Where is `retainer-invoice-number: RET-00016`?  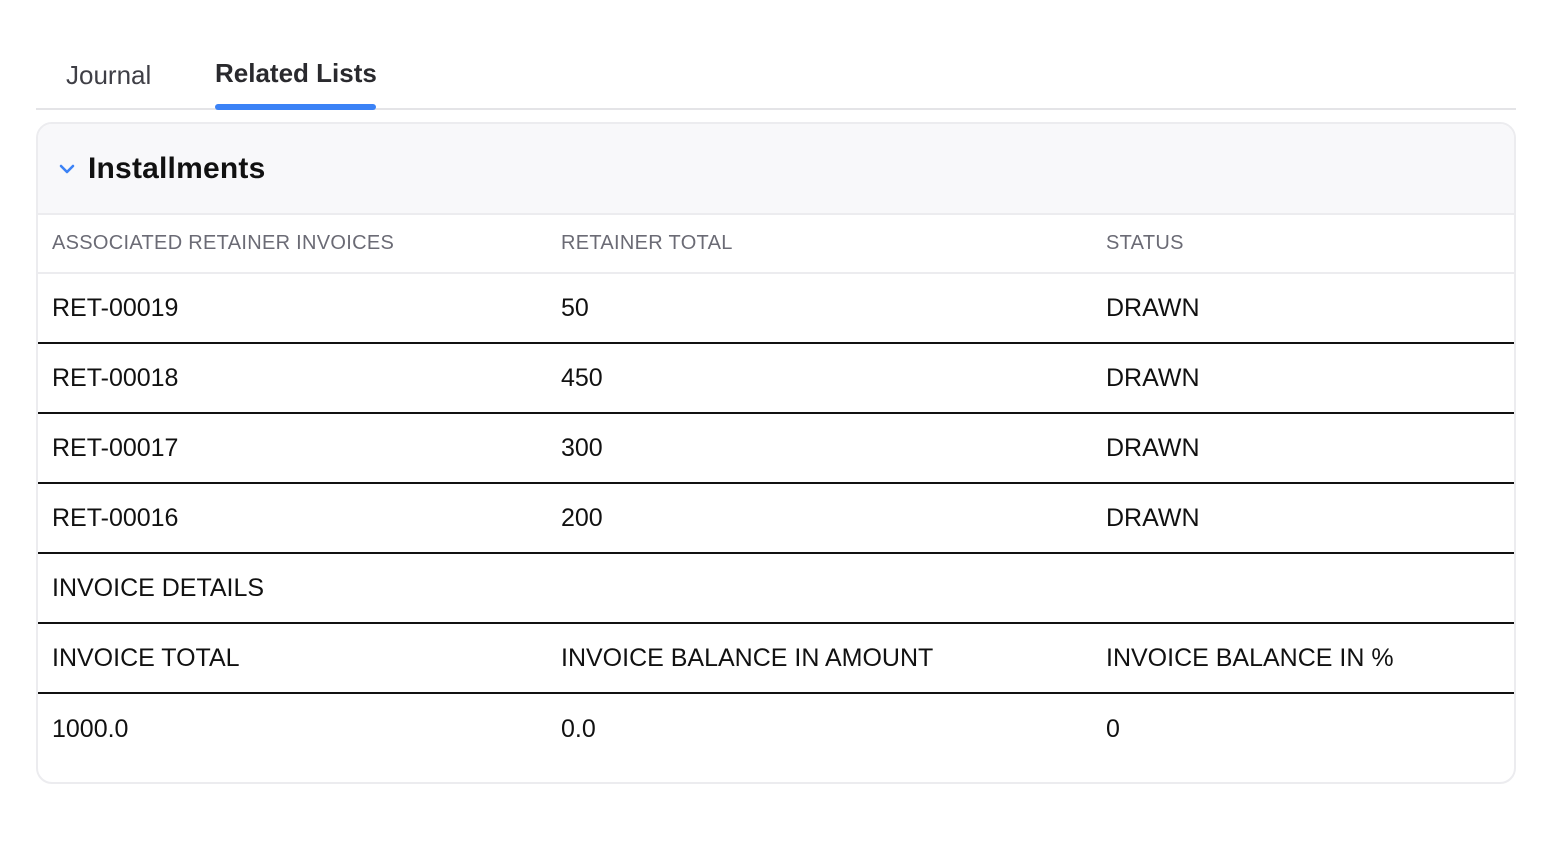
retainer-invoice-number: RET-00016 is located at coordinates (115, 518).